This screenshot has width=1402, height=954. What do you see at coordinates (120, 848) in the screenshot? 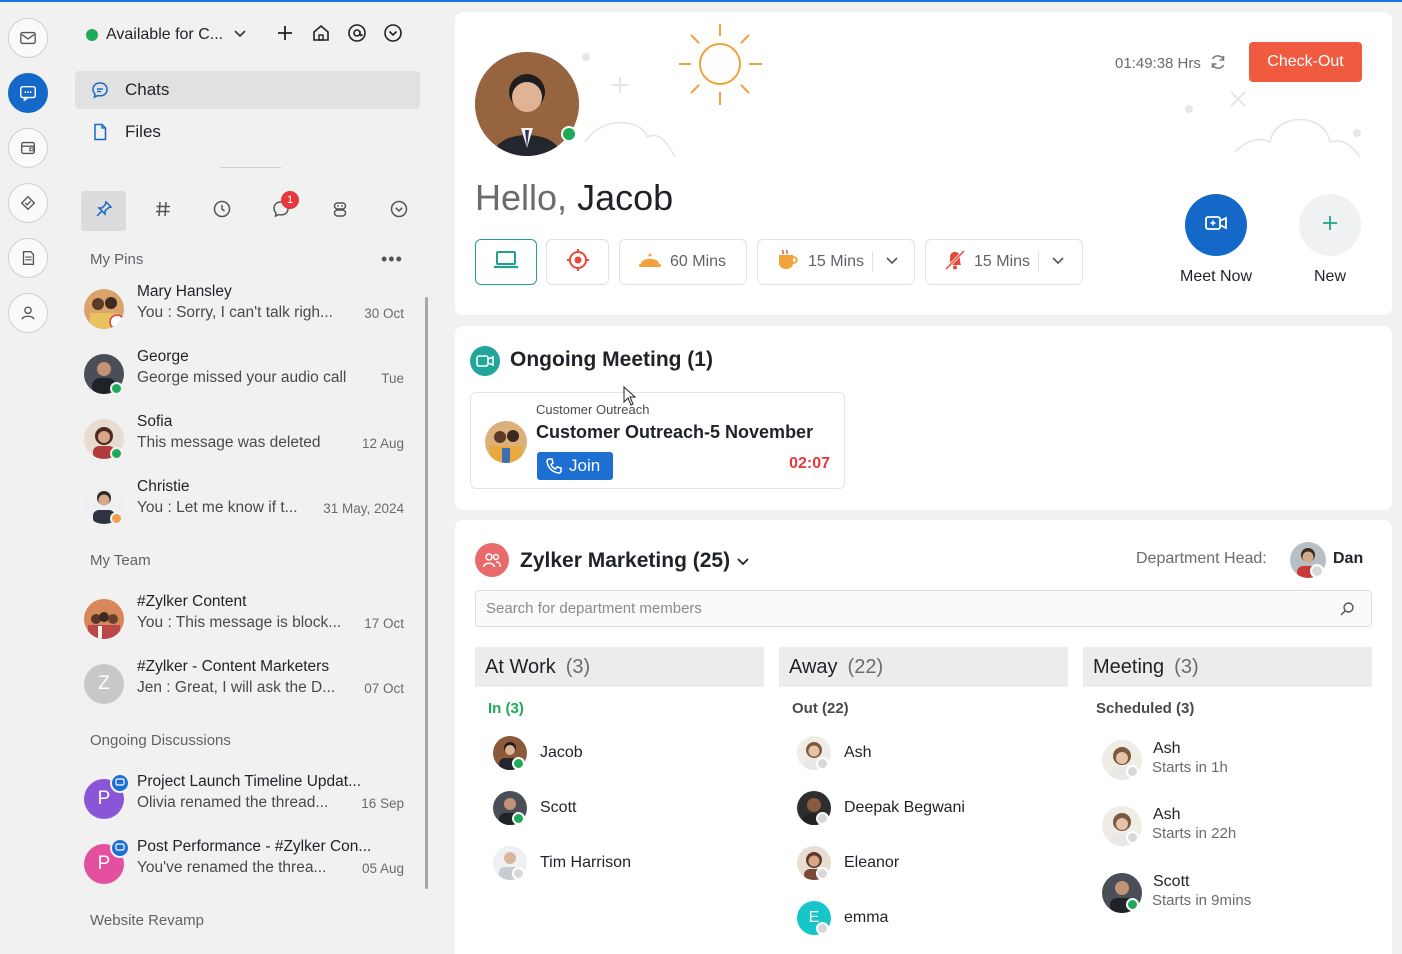
I see `thread-icon` at bounding box center [120, 848].